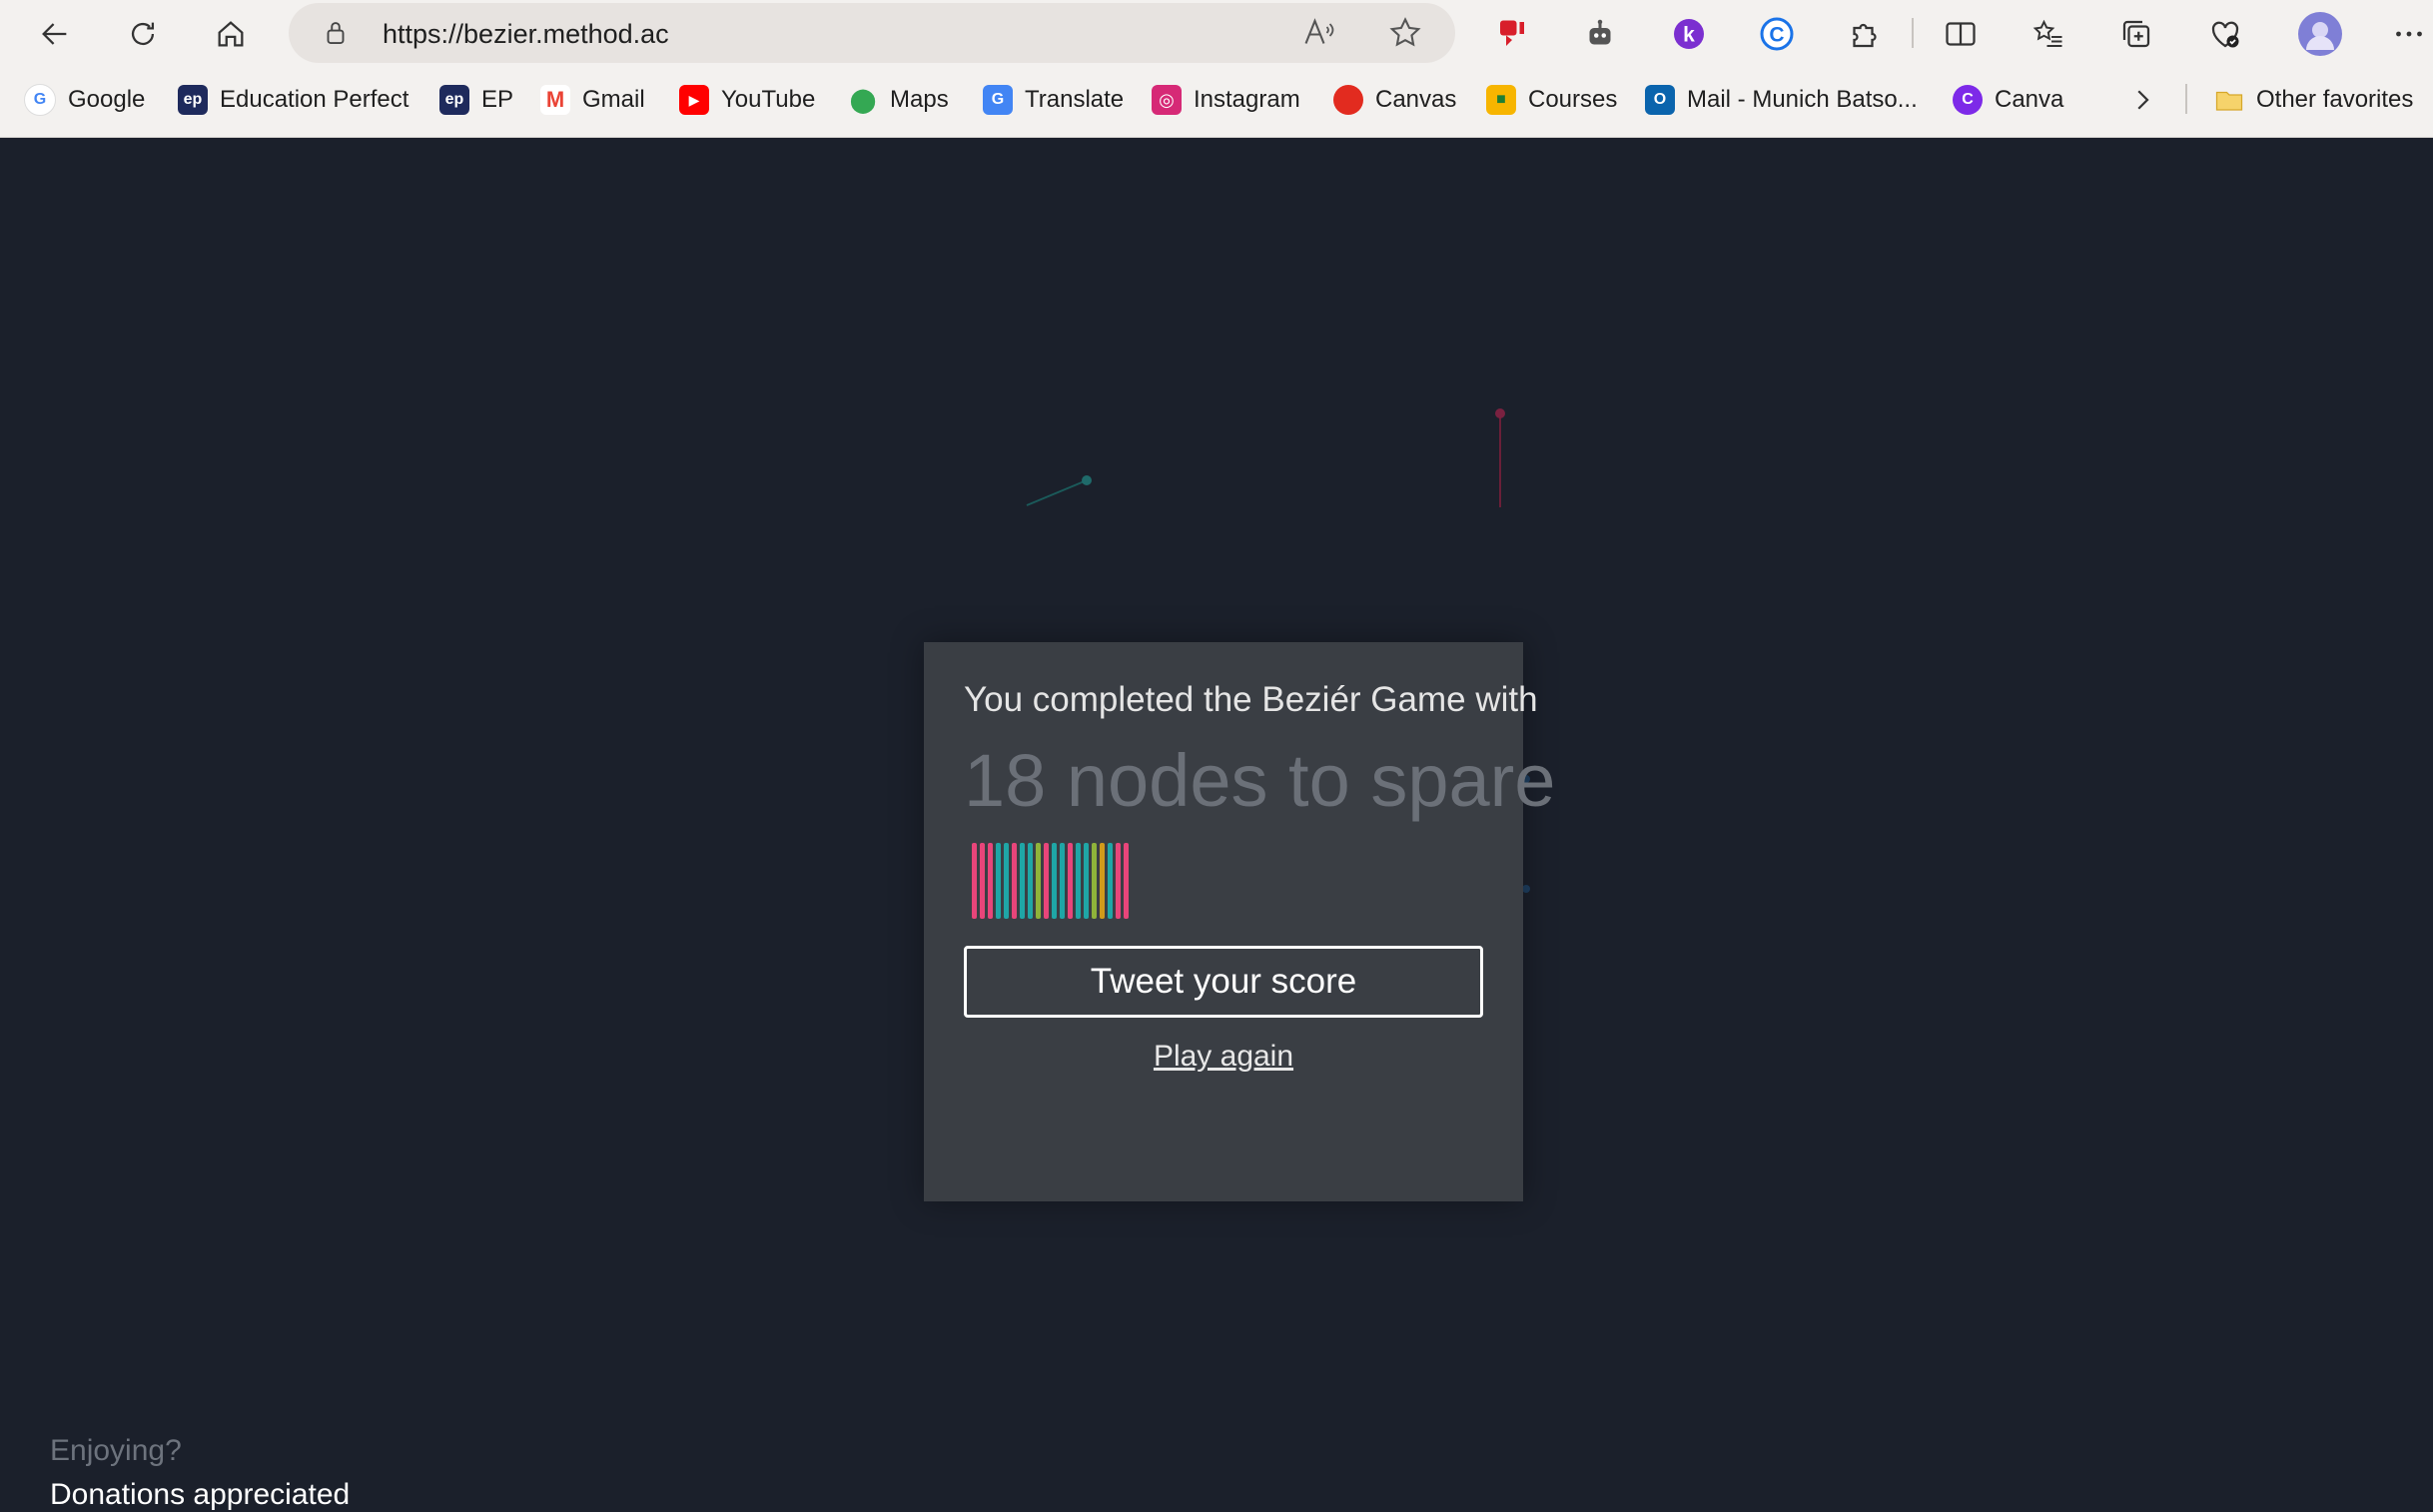  I want to click on canva-icon: C, so click(1968, 100).